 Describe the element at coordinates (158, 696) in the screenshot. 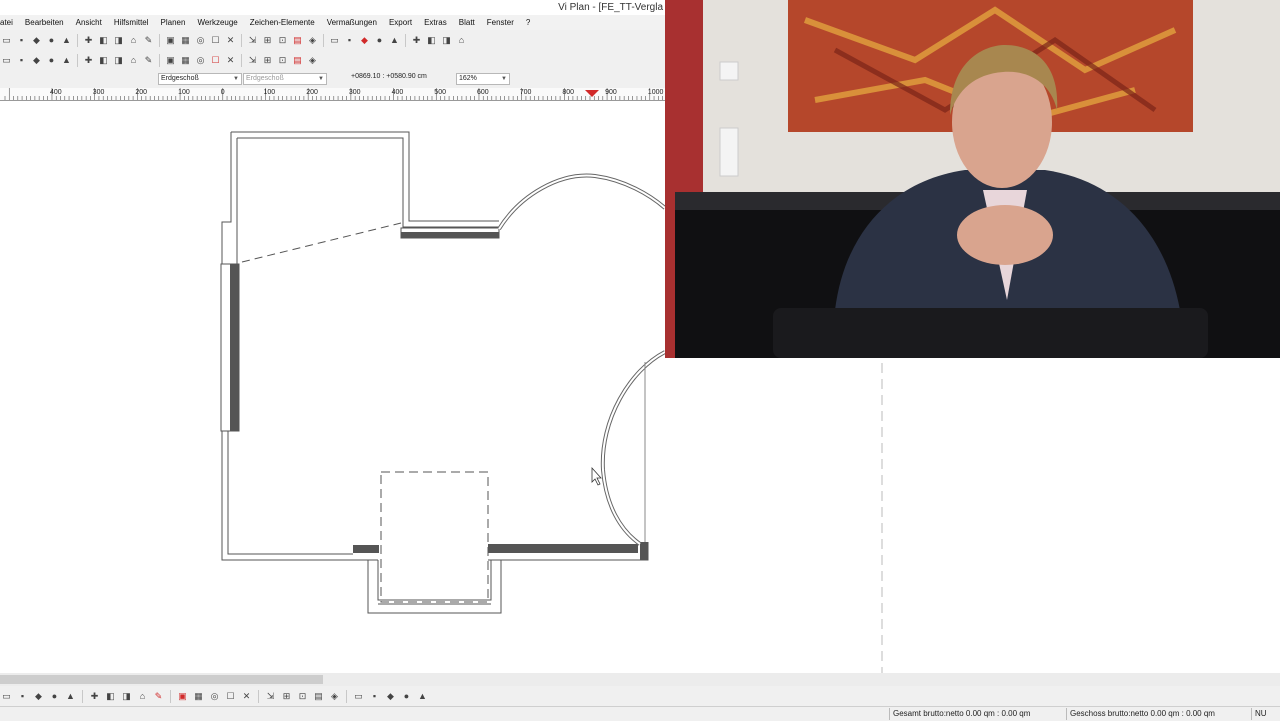

I see `cross-icon: ✎` at that location.